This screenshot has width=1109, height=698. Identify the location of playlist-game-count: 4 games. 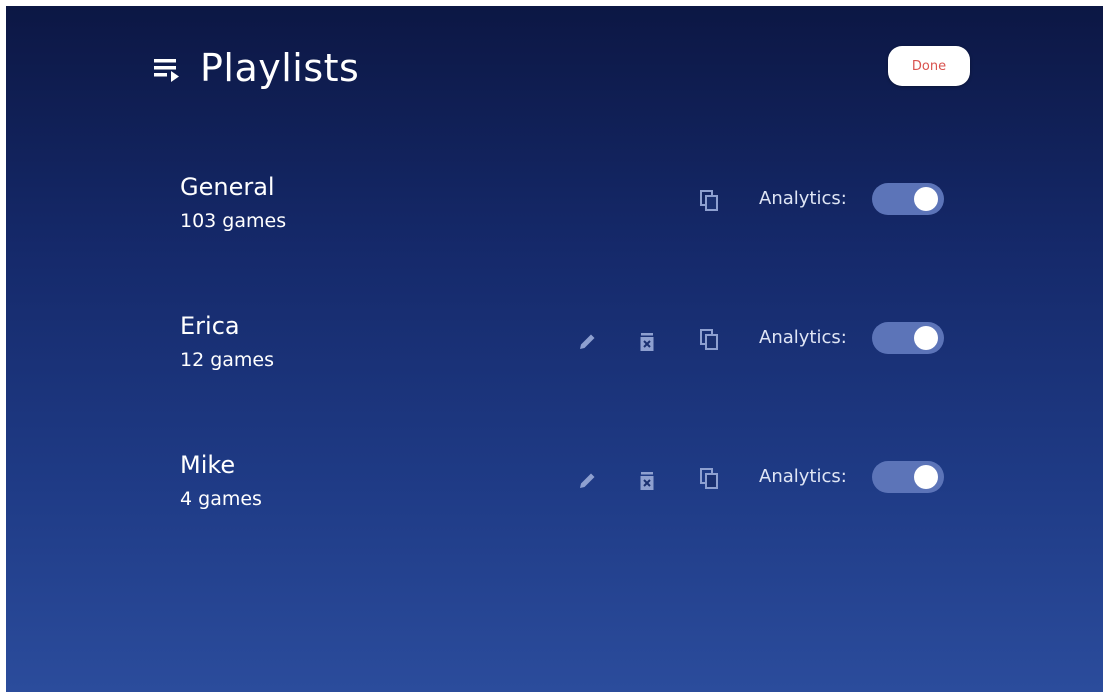
(221, 499).